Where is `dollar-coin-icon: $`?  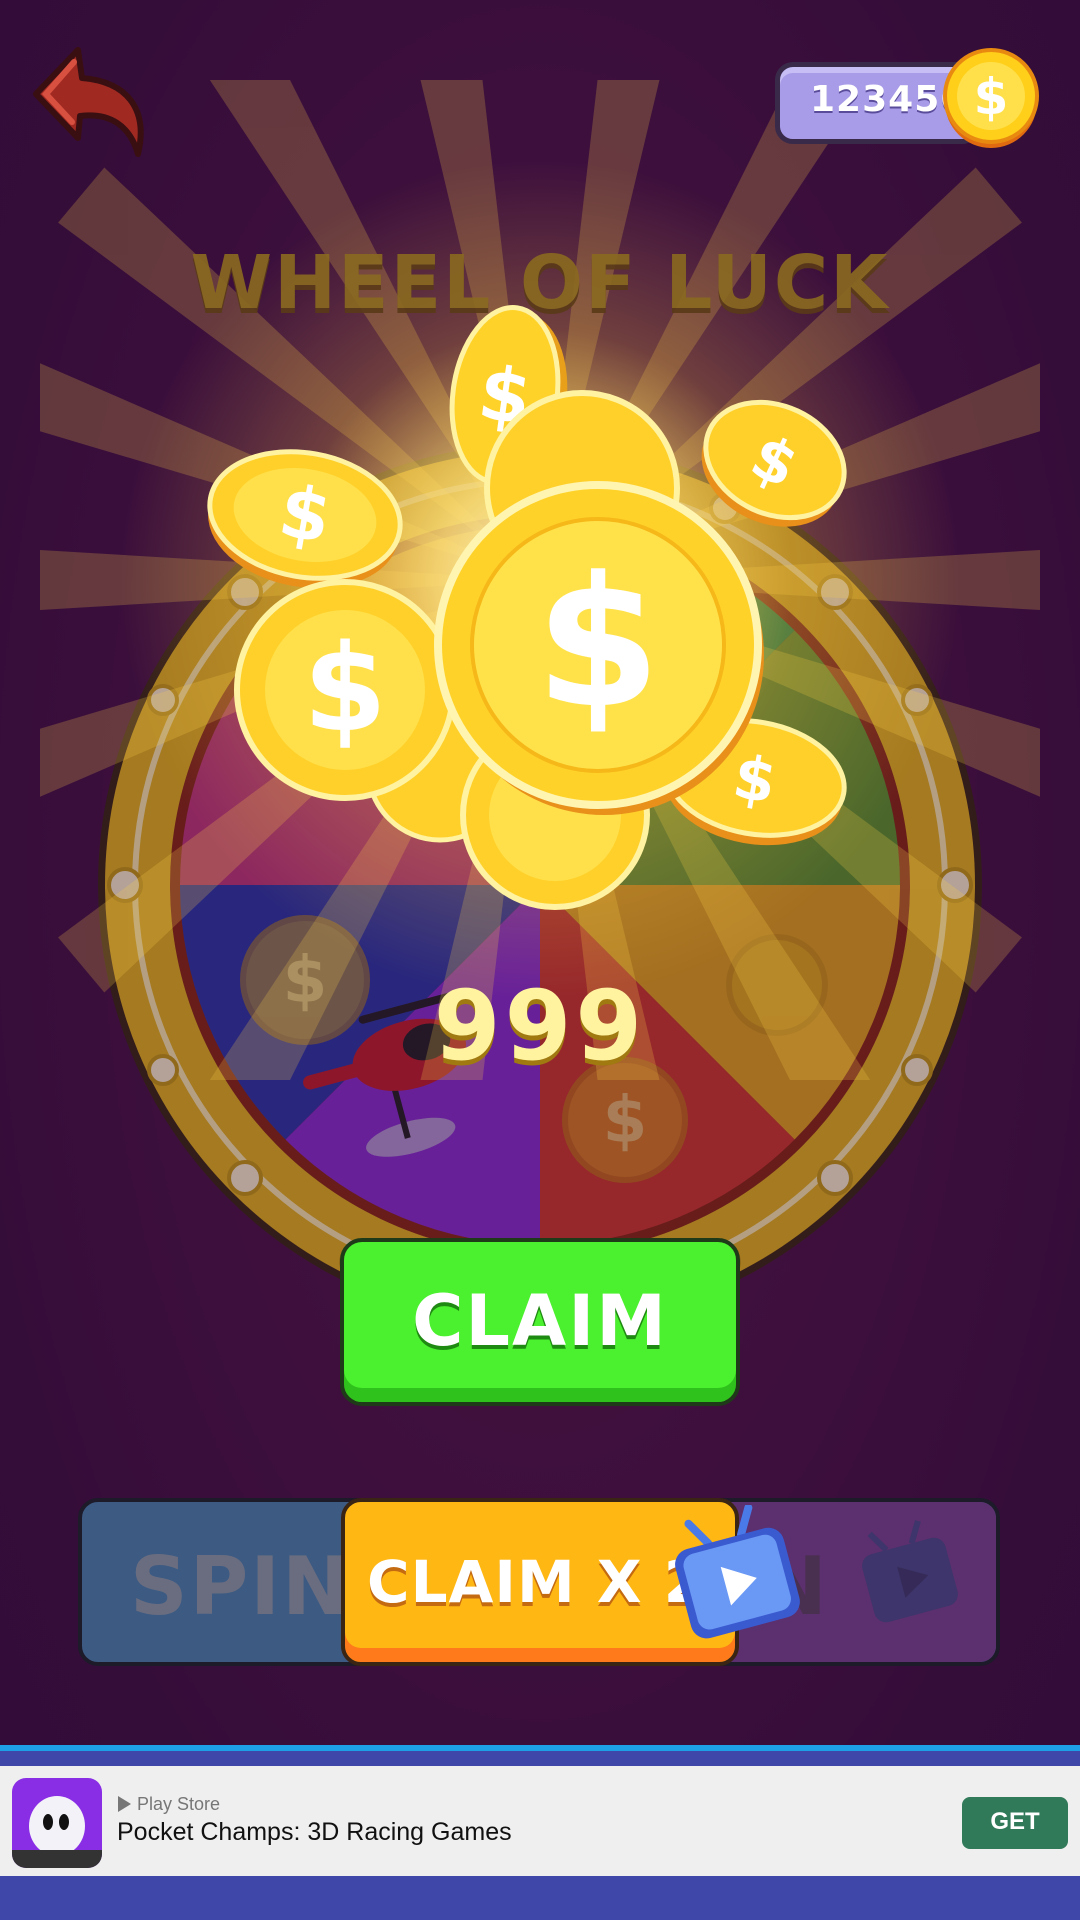
dollar-coin-icon: $ is located at coordinates (991, 98).